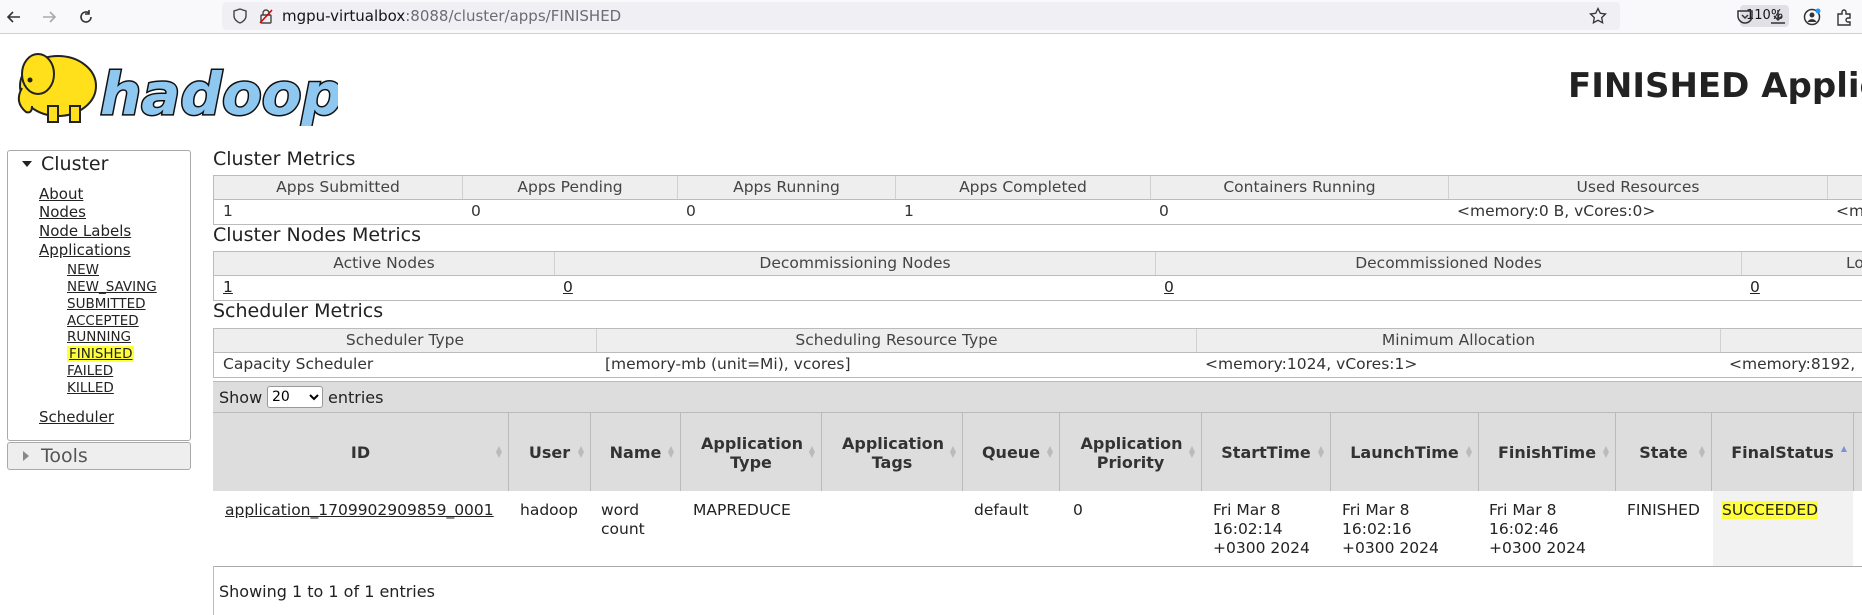 The height and width of the screenshot is (615, 1862). I want to click on entries-label: entries, so click(356, 397).